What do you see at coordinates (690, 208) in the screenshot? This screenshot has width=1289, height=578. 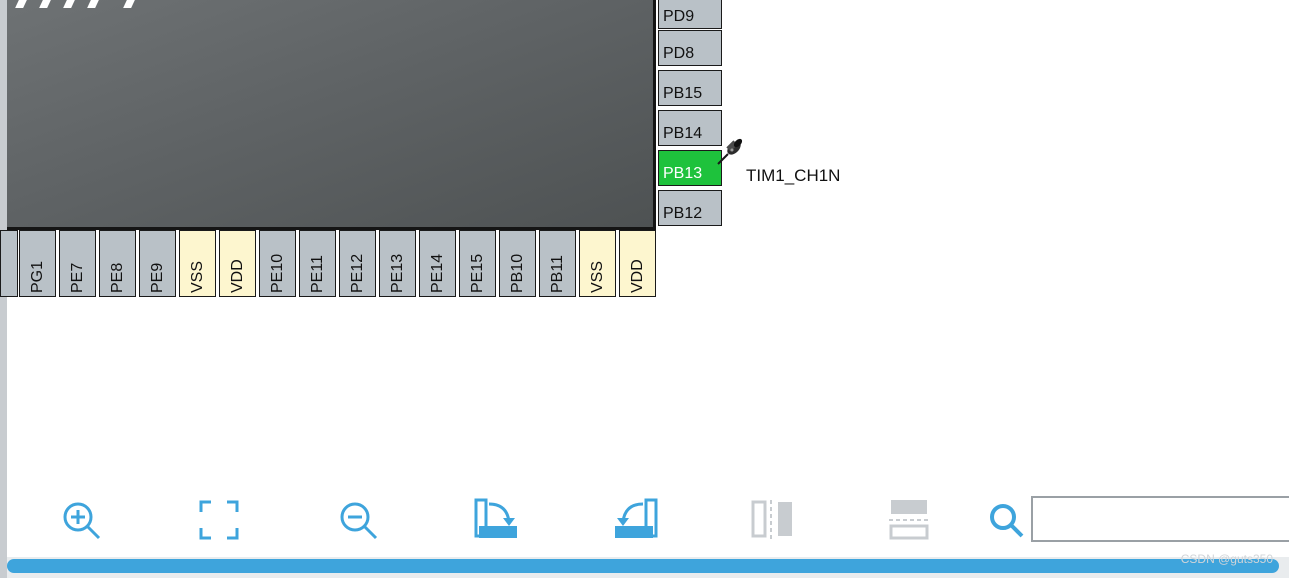 I see `mcu-pin-pb12: PB12` at bounding box center [690, 208].